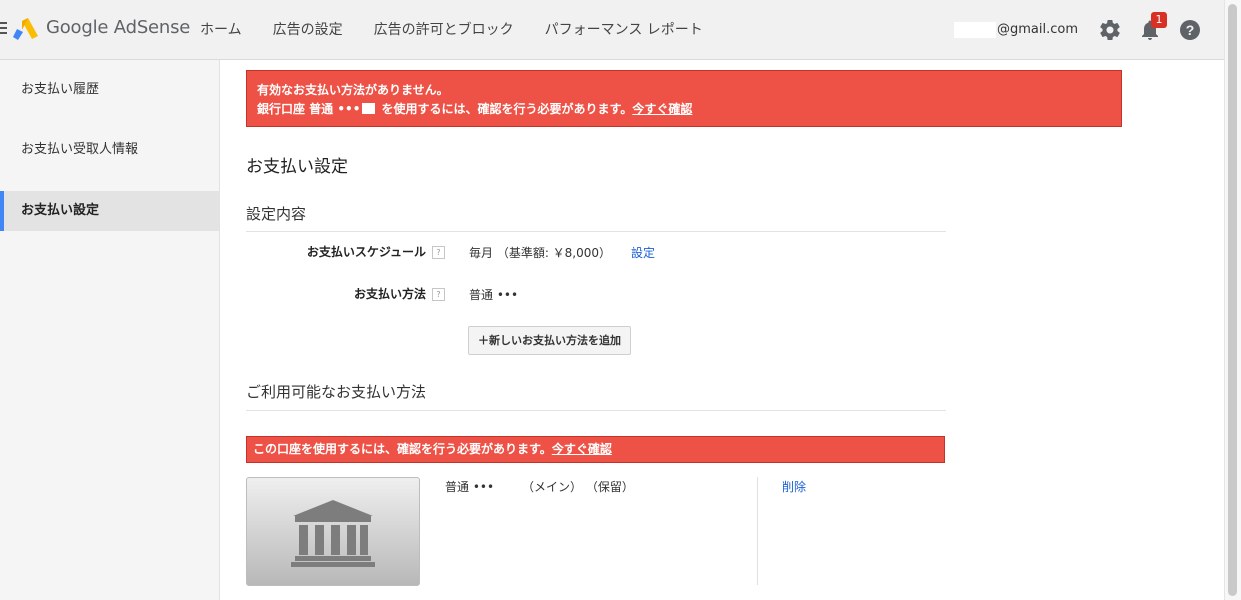 This screenshot has width=1241, height=600. What do you see at coordinates (109, 211) in the screenshot?
I see `sidebar-item-payment-settings: お支払い設定` at bounding box center [109, 211].